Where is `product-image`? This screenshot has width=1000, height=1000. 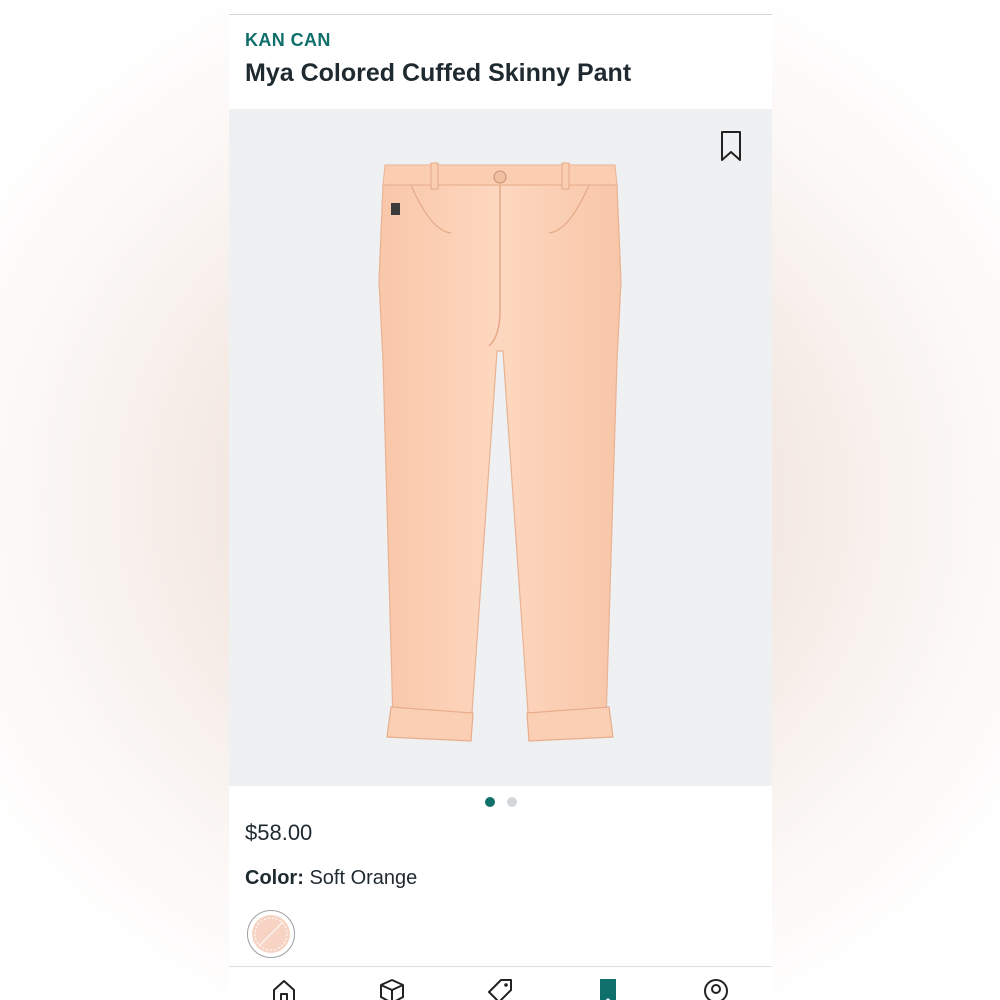 product-image is located at coordinates (500, 452).